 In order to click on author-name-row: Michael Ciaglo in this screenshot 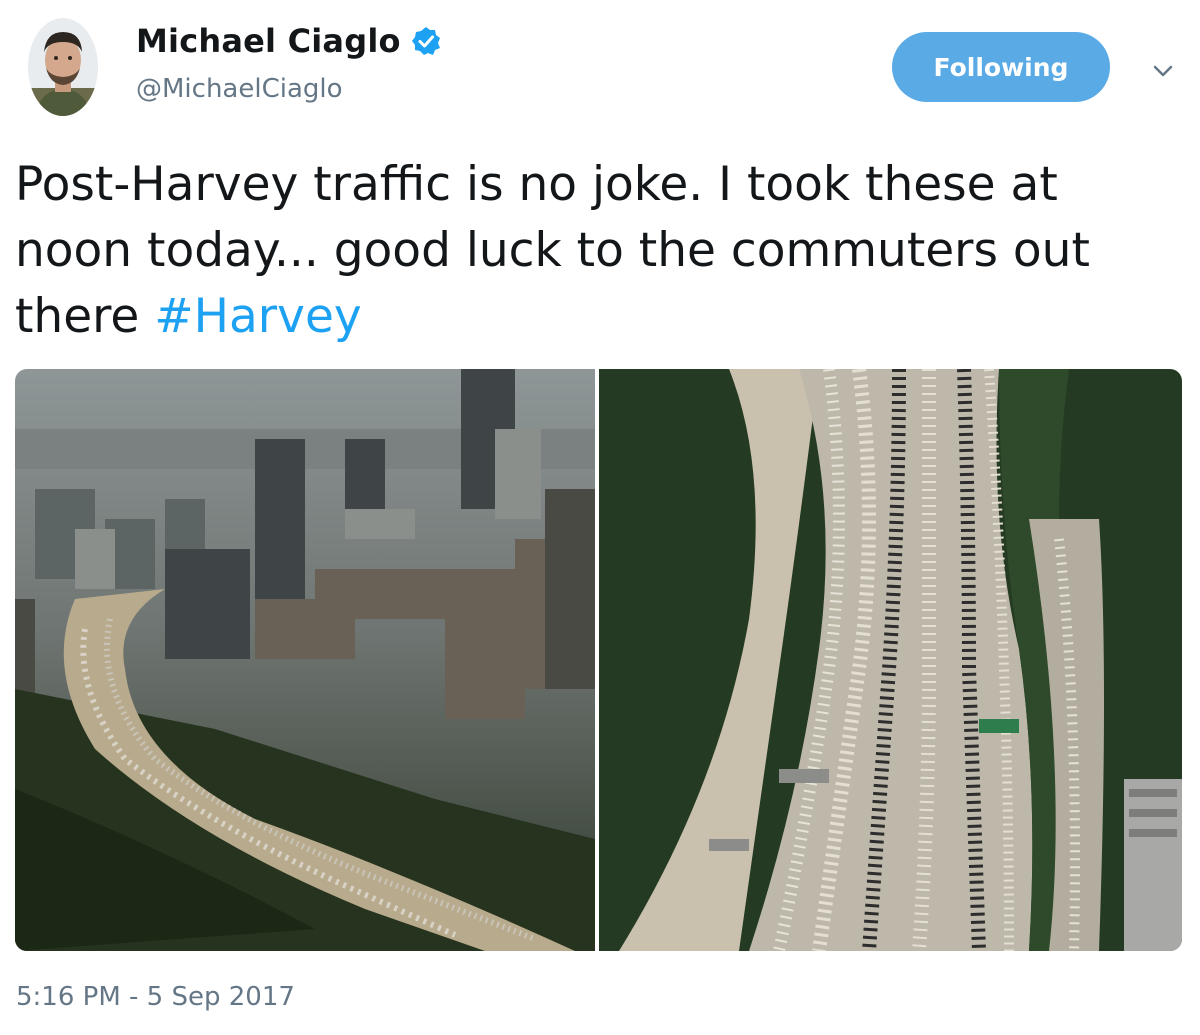, I will do `click(288, 41)`.